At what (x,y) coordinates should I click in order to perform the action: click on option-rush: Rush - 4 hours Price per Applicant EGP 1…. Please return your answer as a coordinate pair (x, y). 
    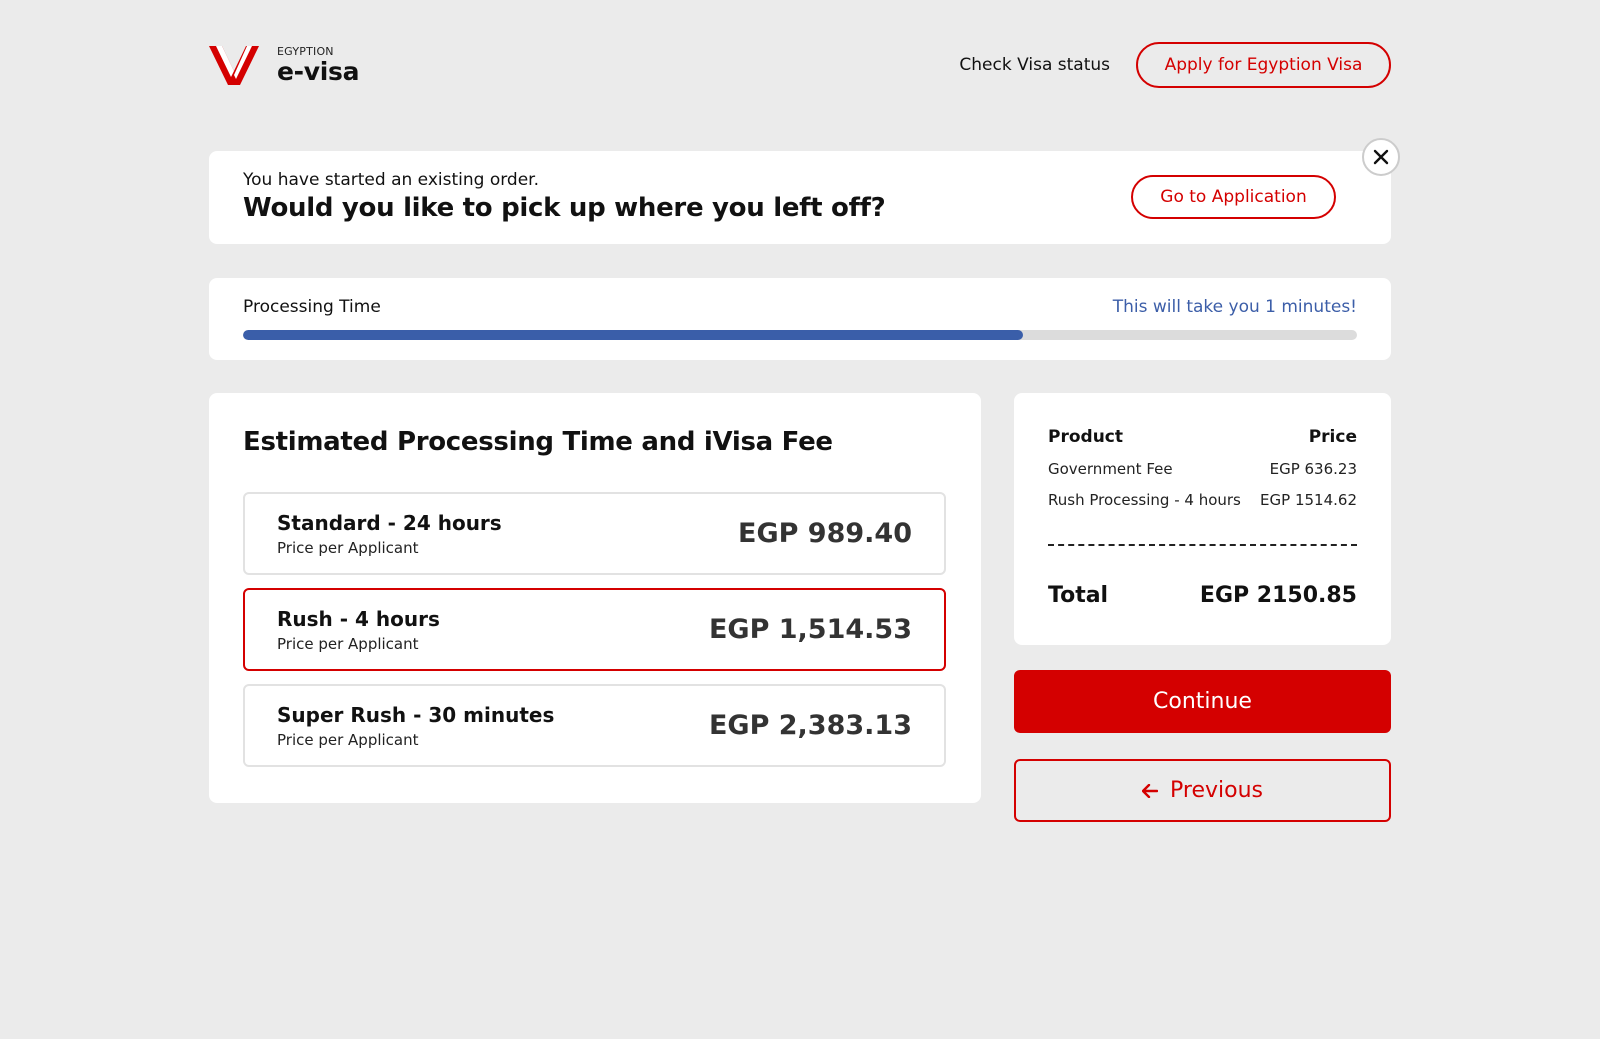
    Looking at the image, I should click on (594, 629).